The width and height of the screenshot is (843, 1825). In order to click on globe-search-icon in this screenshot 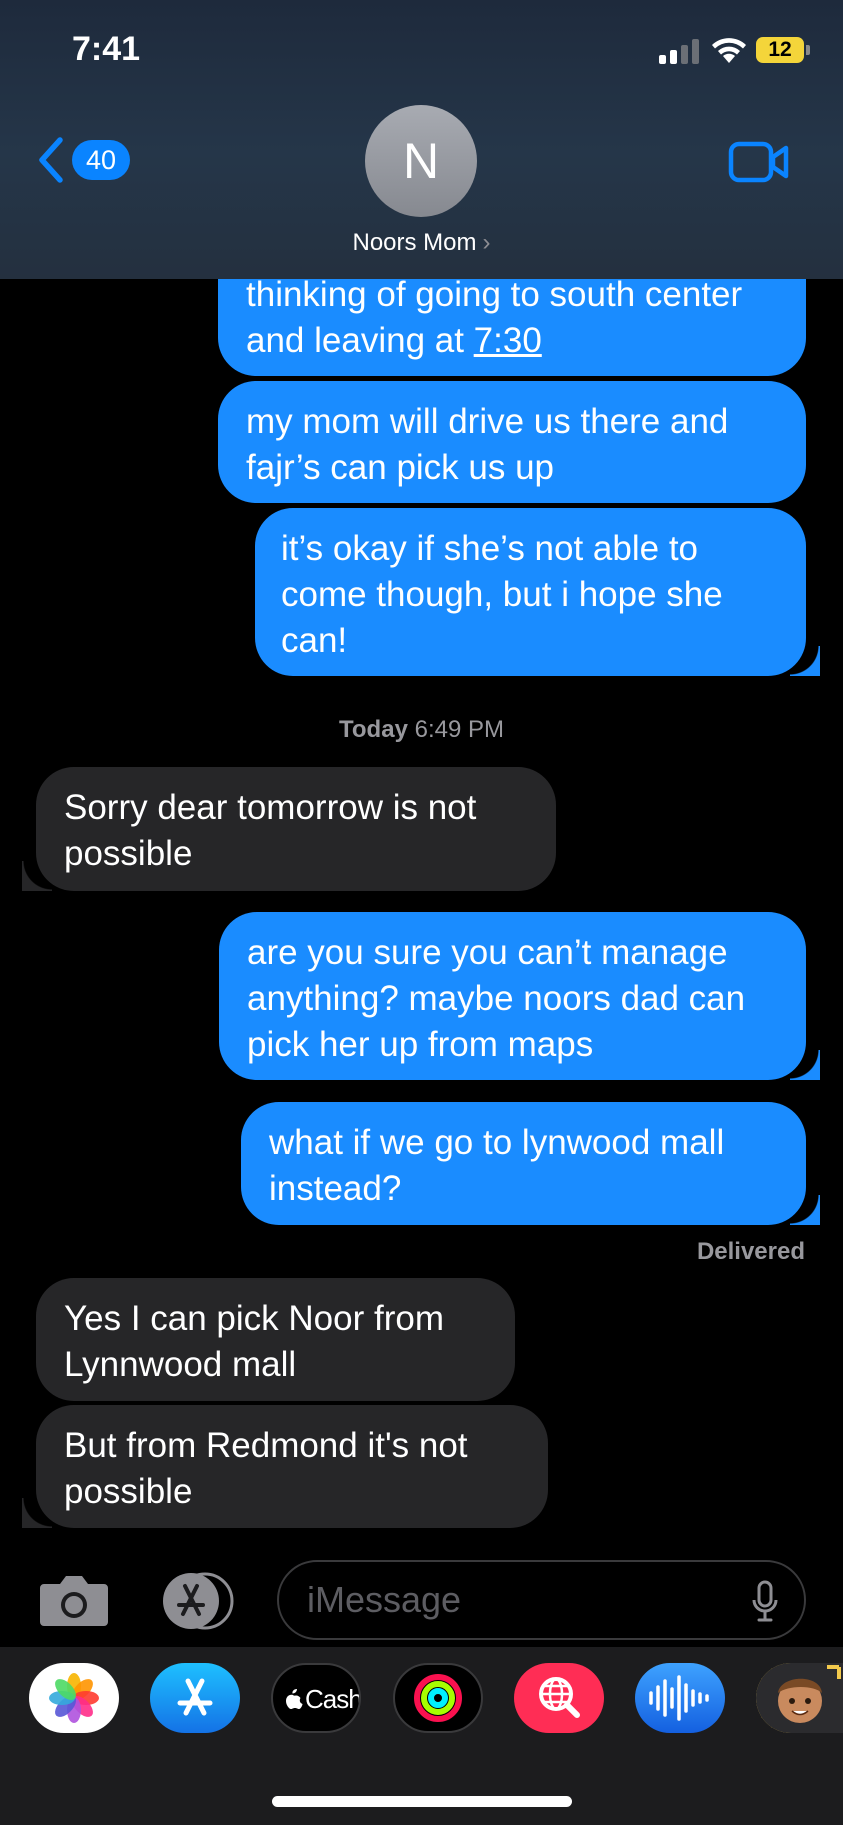, I will do `click(559, 1697)`.